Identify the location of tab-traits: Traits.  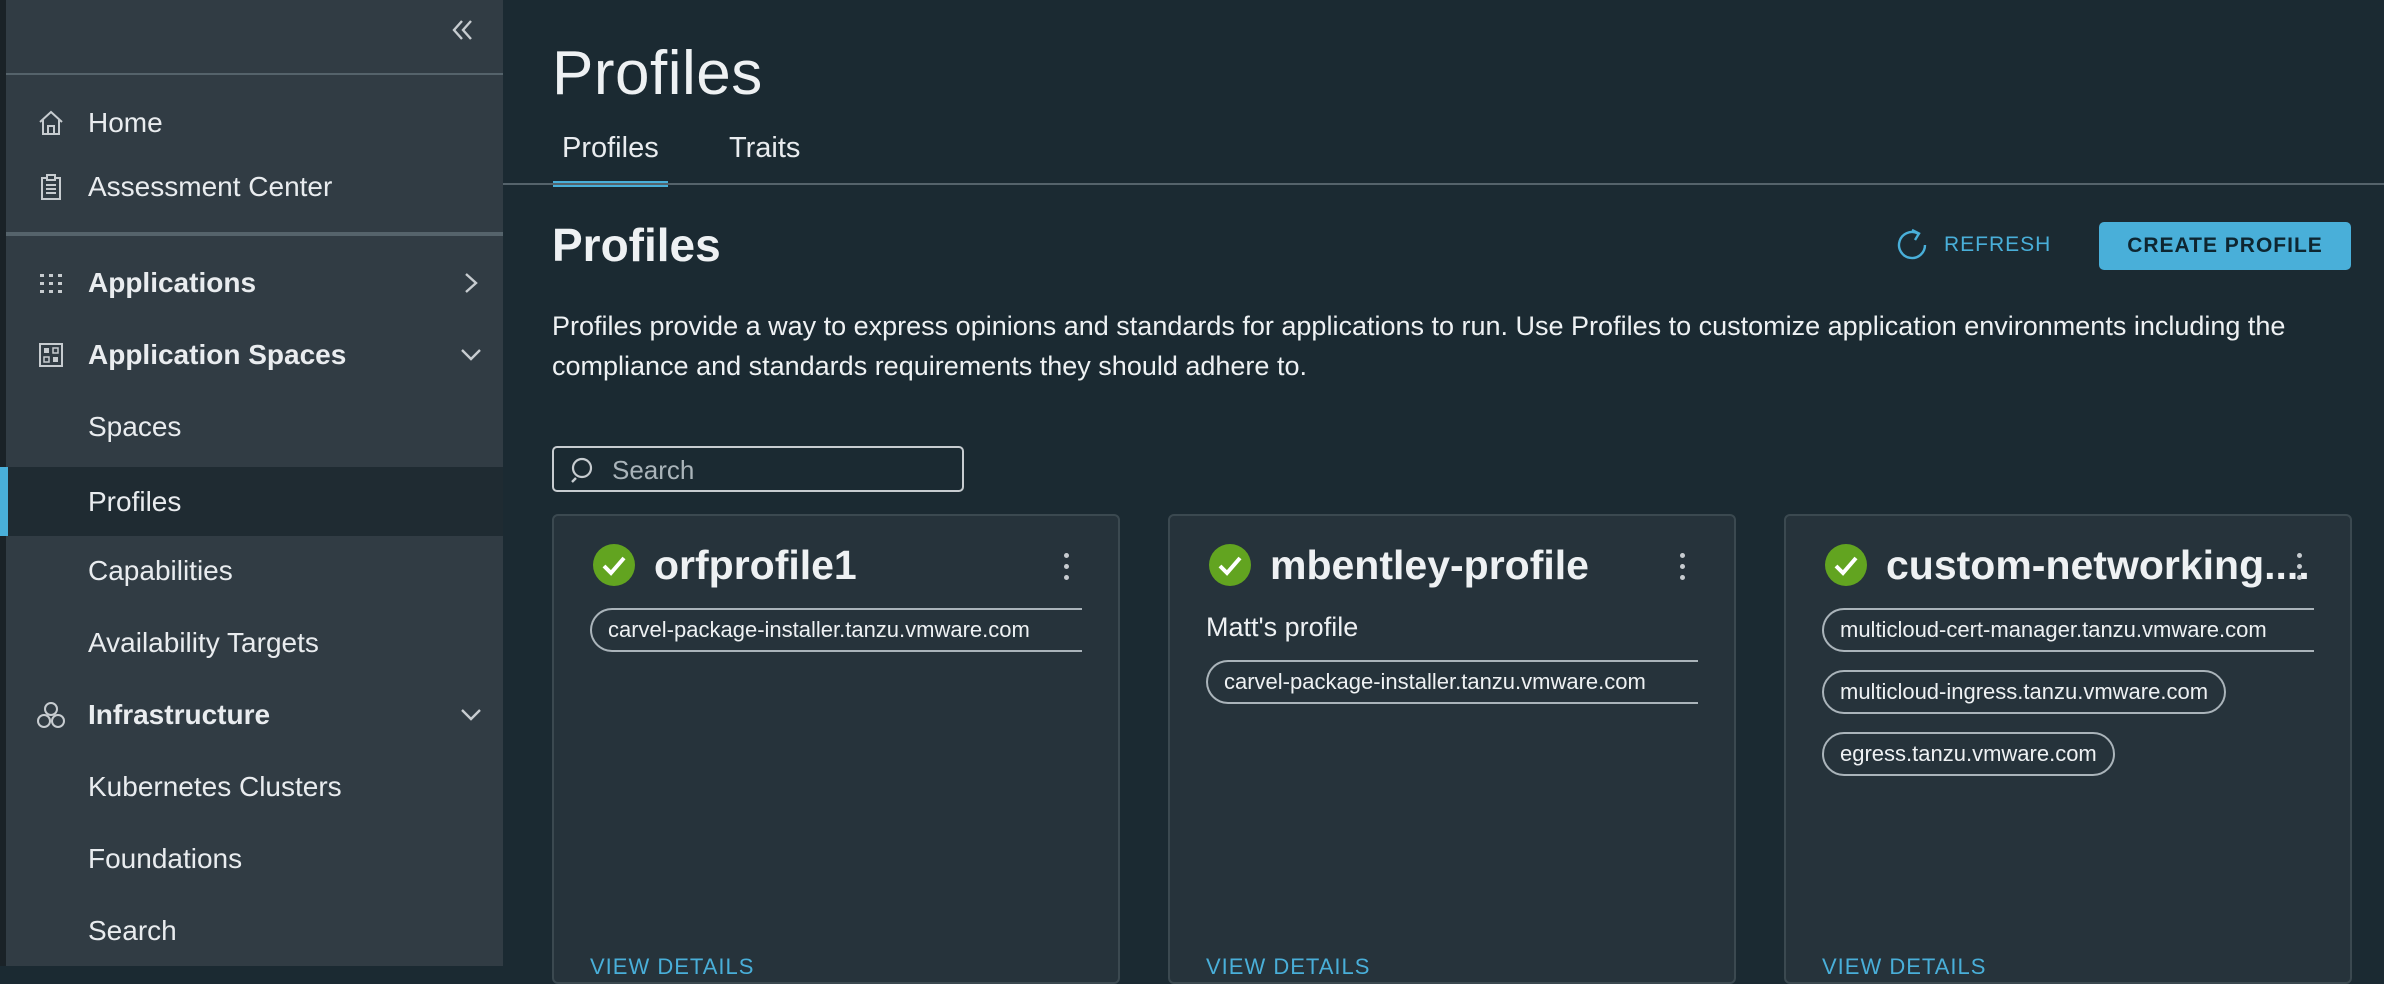
(764, 157).